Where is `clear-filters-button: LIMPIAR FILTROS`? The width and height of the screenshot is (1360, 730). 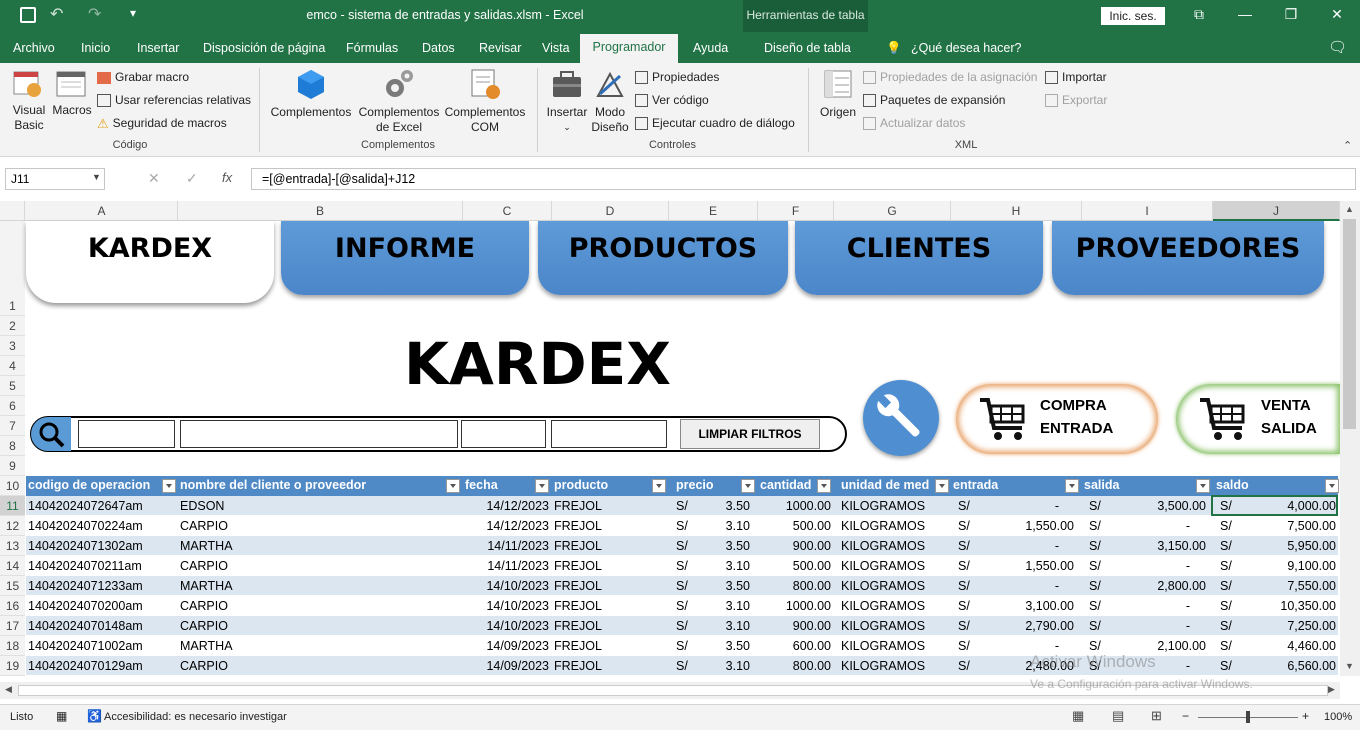 clear-filters-button: LIMPIAR FILTROS is located at coordinates (750, 434).